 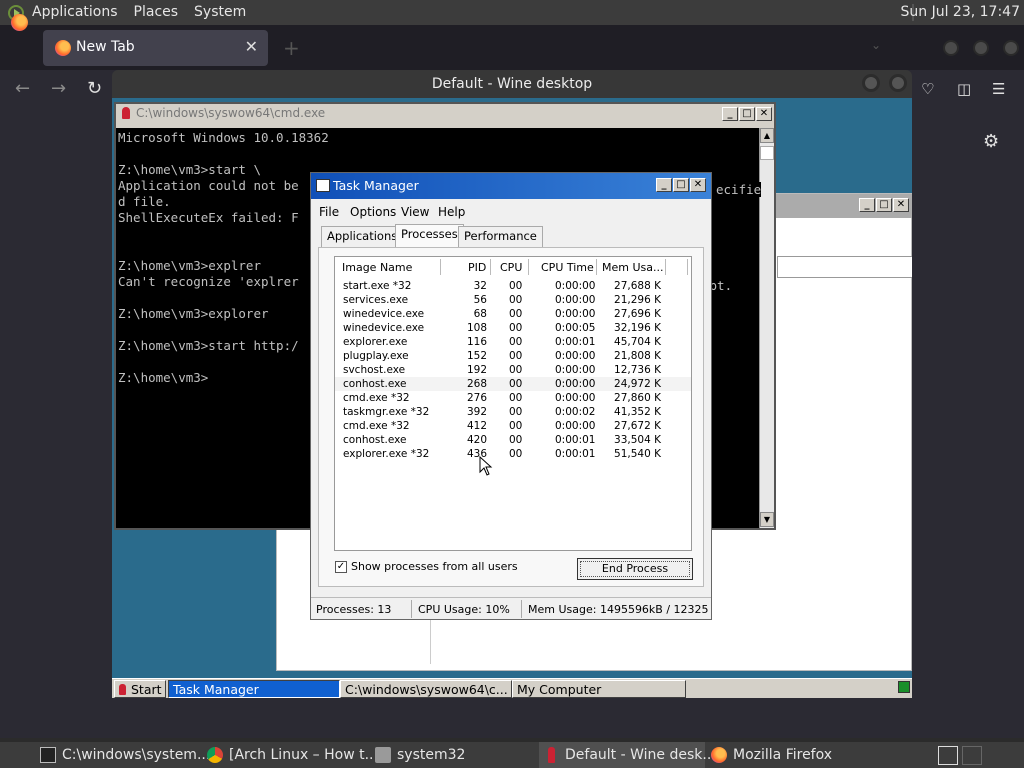 I want to click on col-image-name: Image Name, so click(x=377, y=267).